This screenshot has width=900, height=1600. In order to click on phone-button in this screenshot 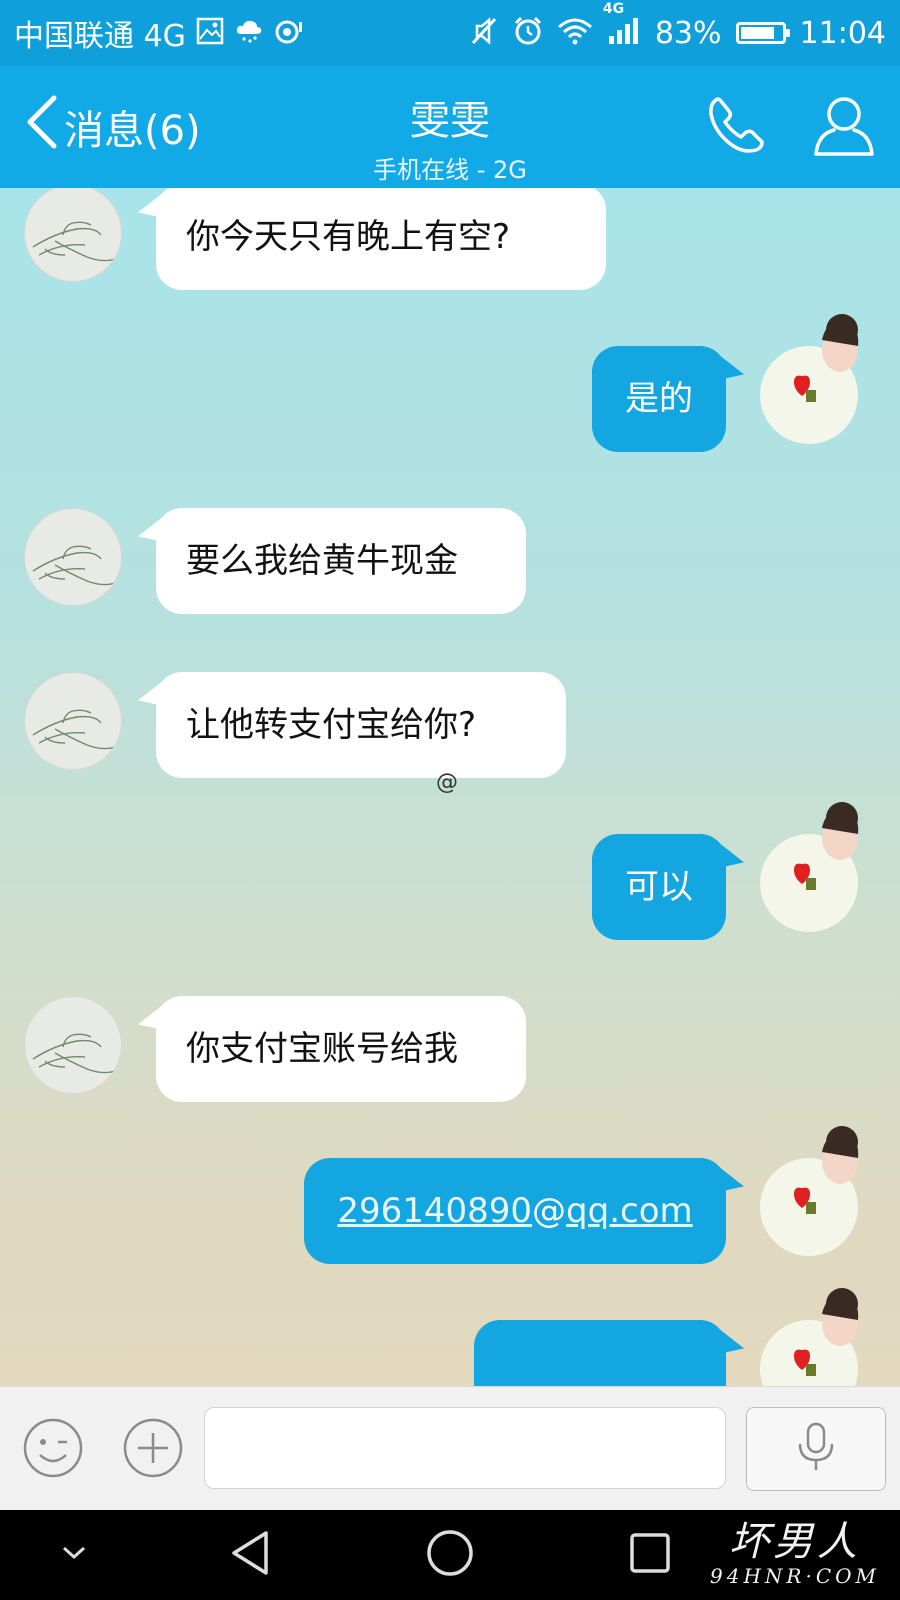, I will do `click(736, 127)`.